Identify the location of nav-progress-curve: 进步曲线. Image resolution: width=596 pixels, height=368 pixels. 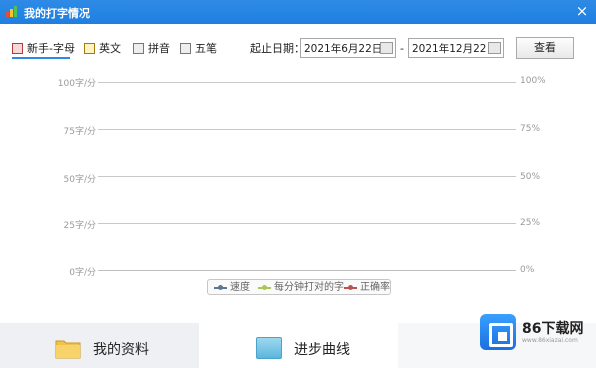
(298, 345).